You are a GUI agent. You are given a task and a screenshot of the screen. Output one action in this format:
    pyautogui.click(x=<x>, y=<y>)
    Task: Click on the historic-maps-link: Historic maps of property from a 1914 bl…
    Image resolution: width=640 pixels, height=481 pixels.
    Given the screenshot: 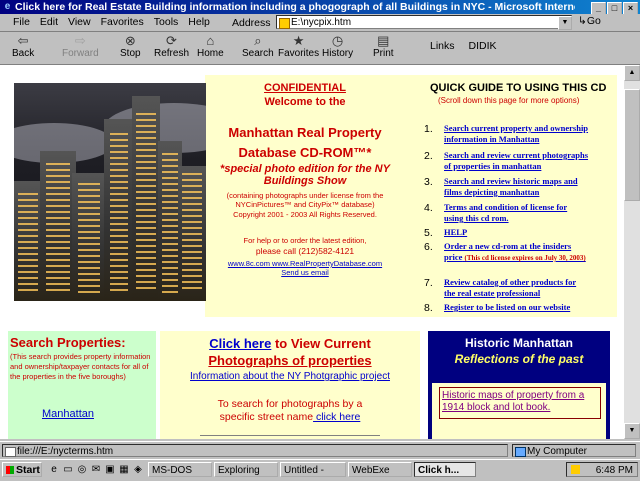 What is the action you would take?
    pyautogui.click(x=520, y=403)
    